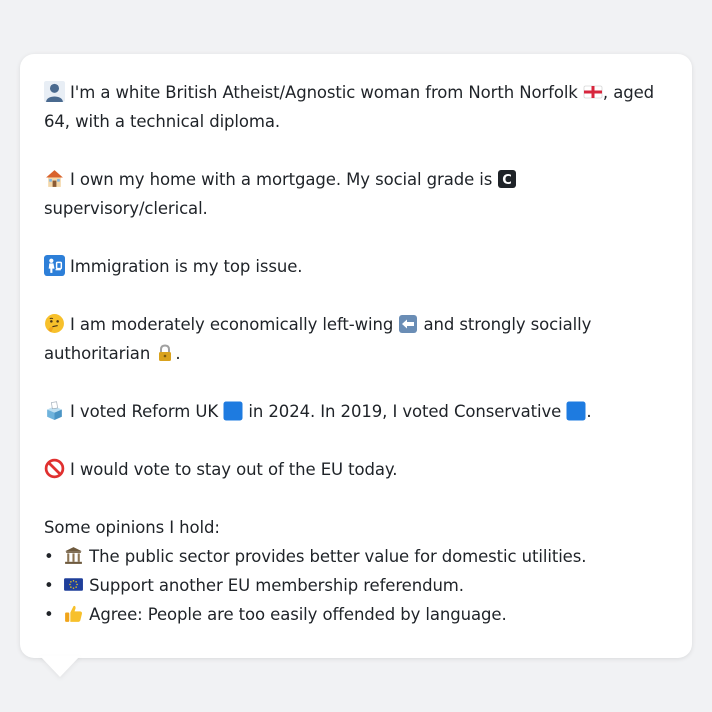 The image size is (712, 712). What do you see at coordinates (74, 555) in the screenshot?
I see `classical-building-icon` at bounding box center [74, 555].